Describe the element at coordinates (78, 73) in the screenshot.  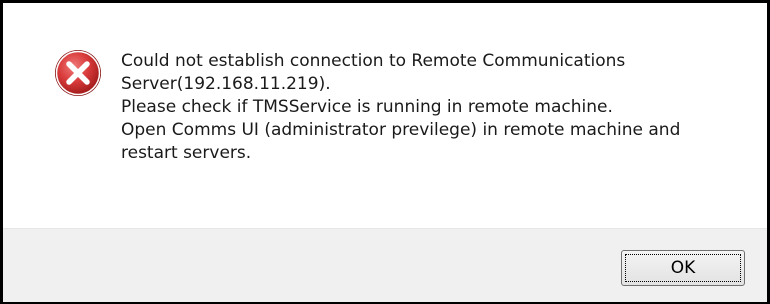
I see `error-icon` at that location.